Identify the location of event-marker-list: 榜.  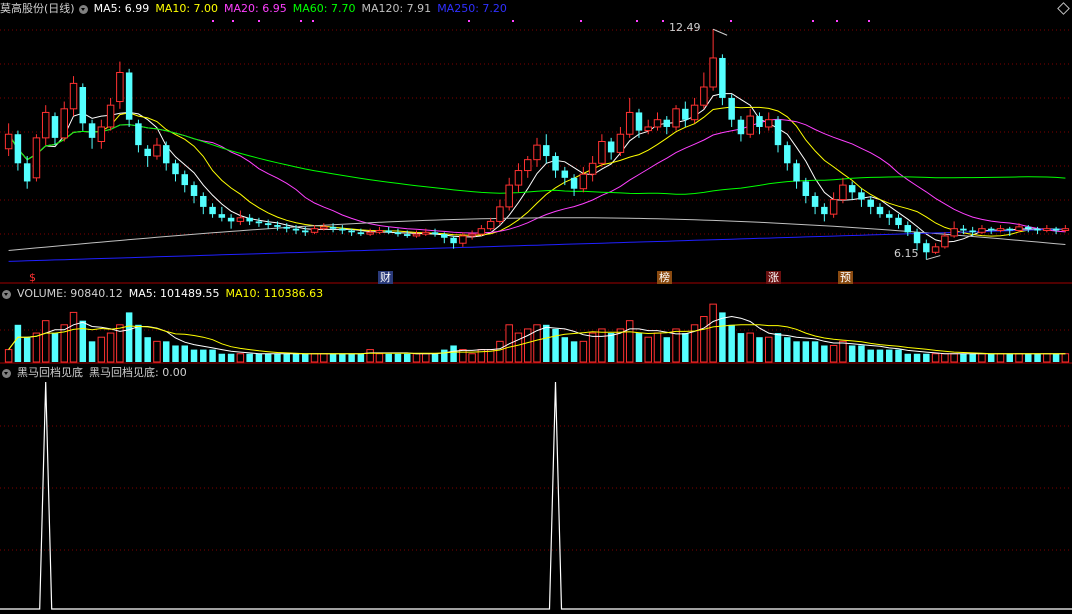
(664, 277).